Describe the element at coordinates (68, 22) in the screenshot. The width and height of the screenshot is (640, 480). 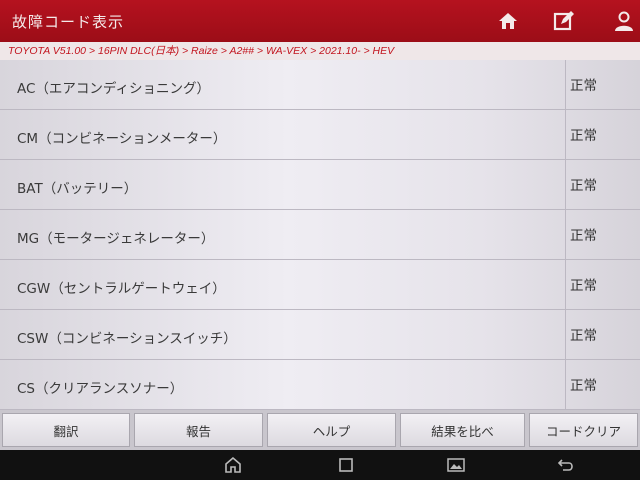
I see `page-title: 故障コード表示` at that location.